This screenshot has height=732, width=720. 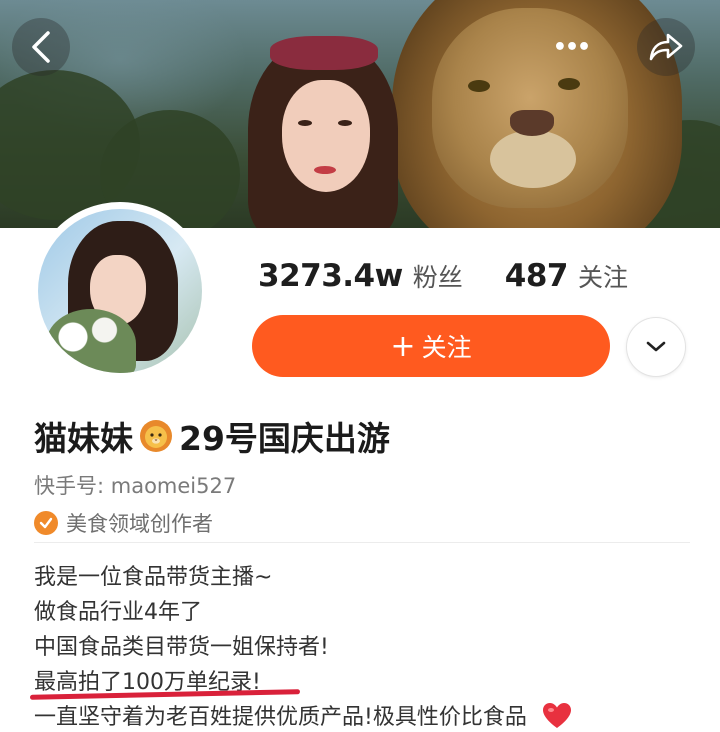 What do you see at coordinates (532, 123) in the screenshot?
I see `cover-lion-nose` at bounding box center [532, 123].